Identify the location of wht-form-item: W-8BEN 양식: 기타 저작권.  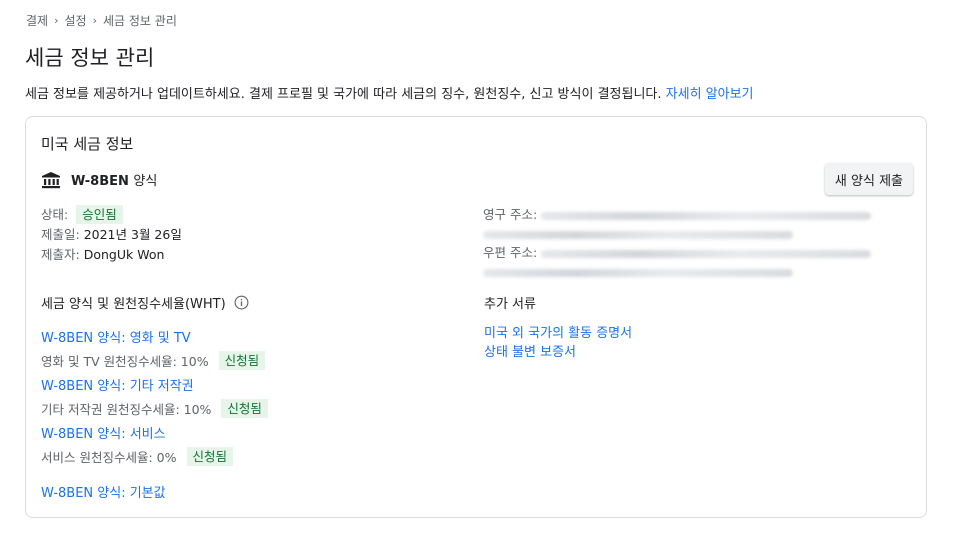
(154, 384).